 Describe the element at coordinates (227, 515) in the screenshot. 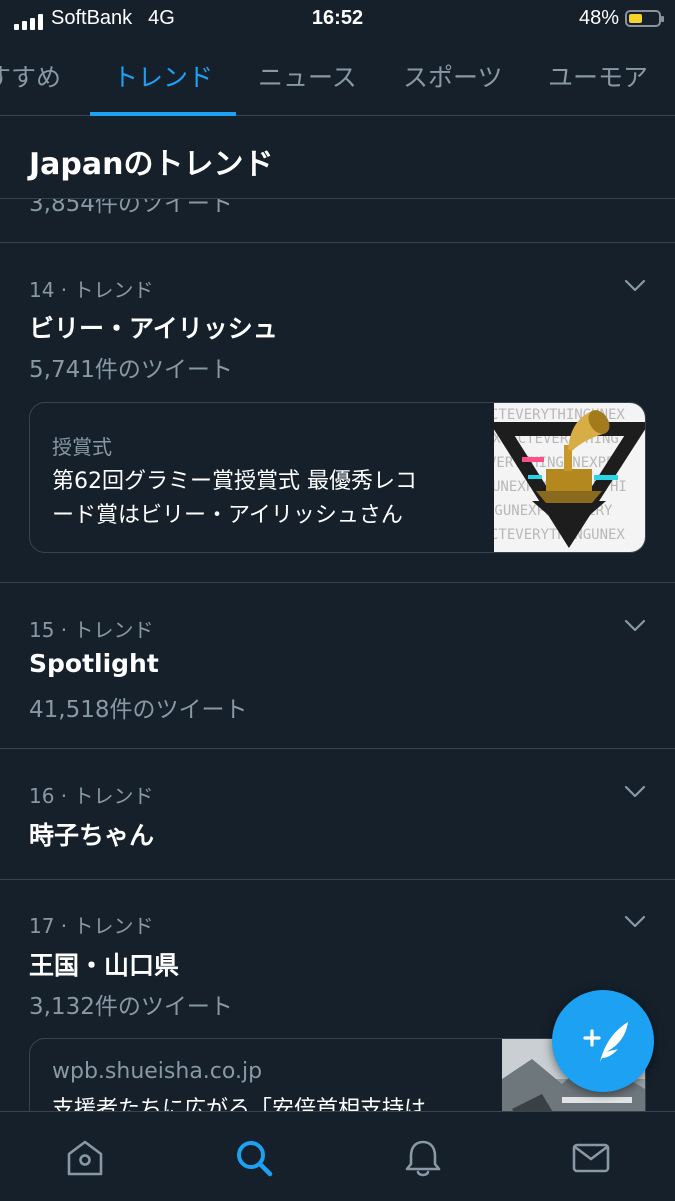

I see `card-headline-line-2: ード賞はビリー・アイリッシュさん` at that location.